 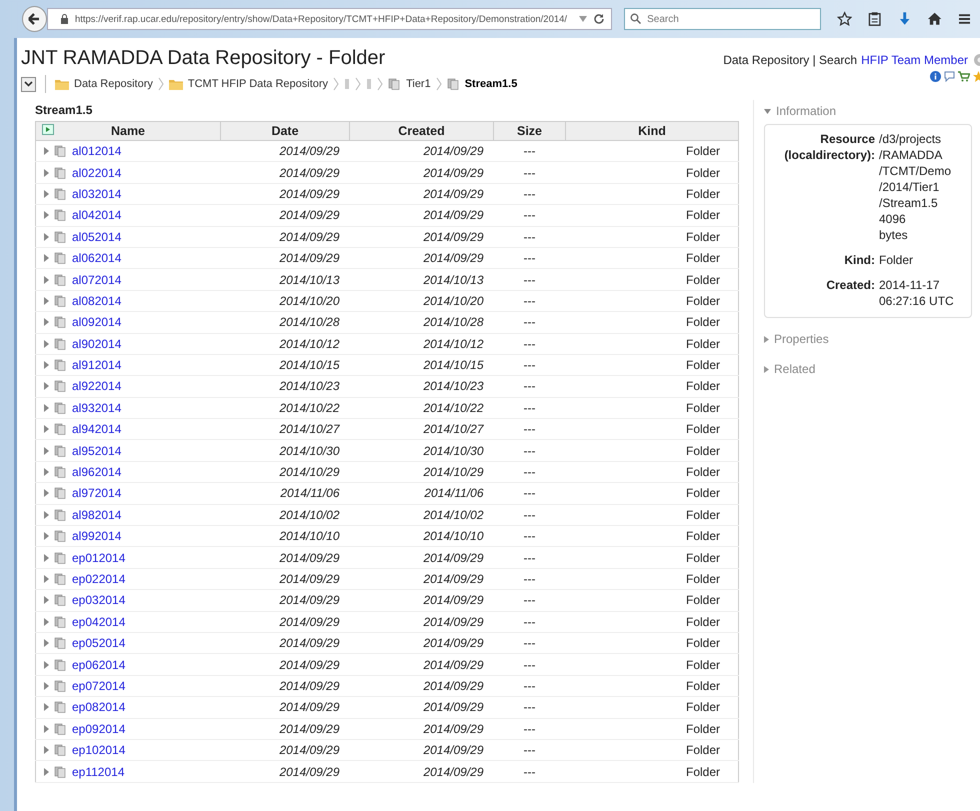 I want to click on entry-link: al062014, so click(x=97, y=258).